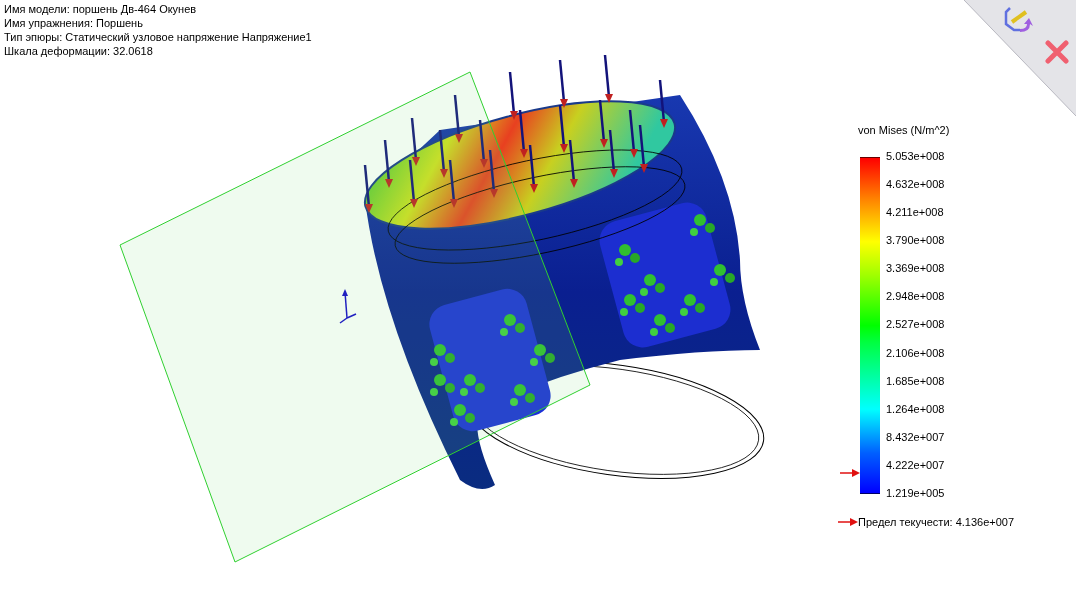 The image size is (1076, 602). Describe the element at coordinates (915, 324) in the screenshot. I see `scale-label: 2.527e+008` at that location.